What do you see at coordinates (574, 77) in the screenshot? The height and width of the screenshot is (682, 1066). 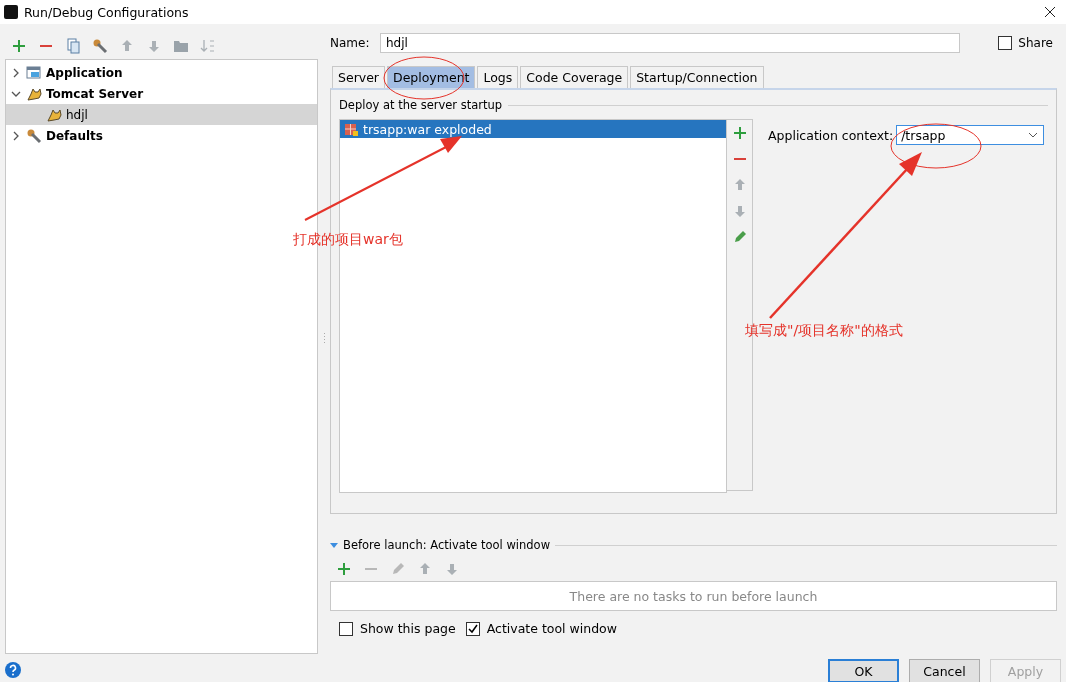 I see `tab: Code Coverage` at bounding box center [574, 77].